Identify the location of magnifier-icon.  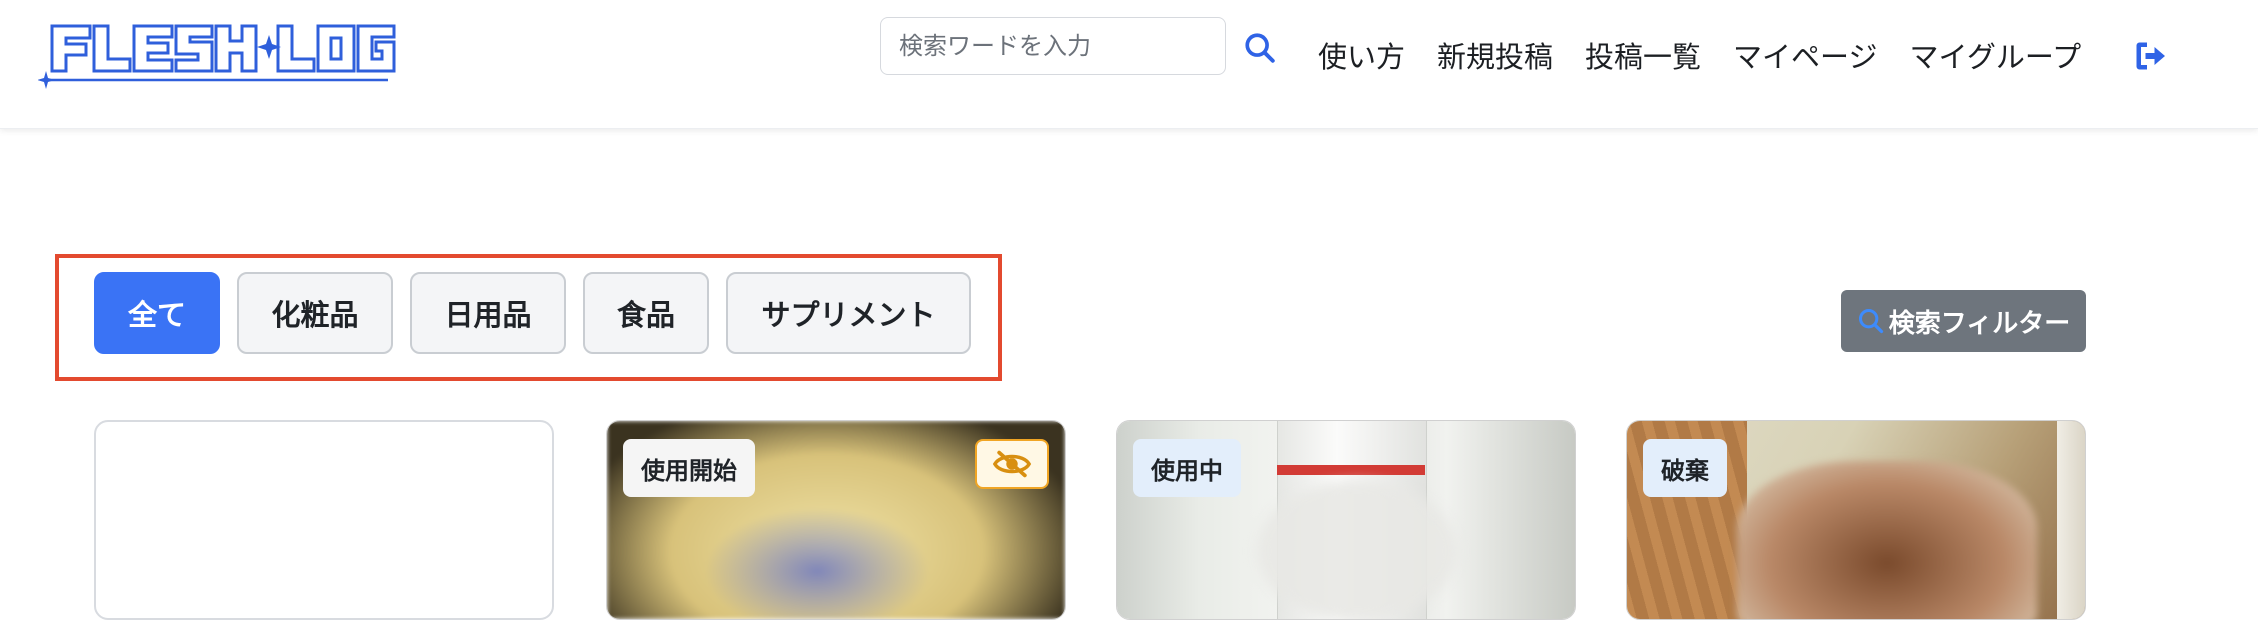
(1260, 48).